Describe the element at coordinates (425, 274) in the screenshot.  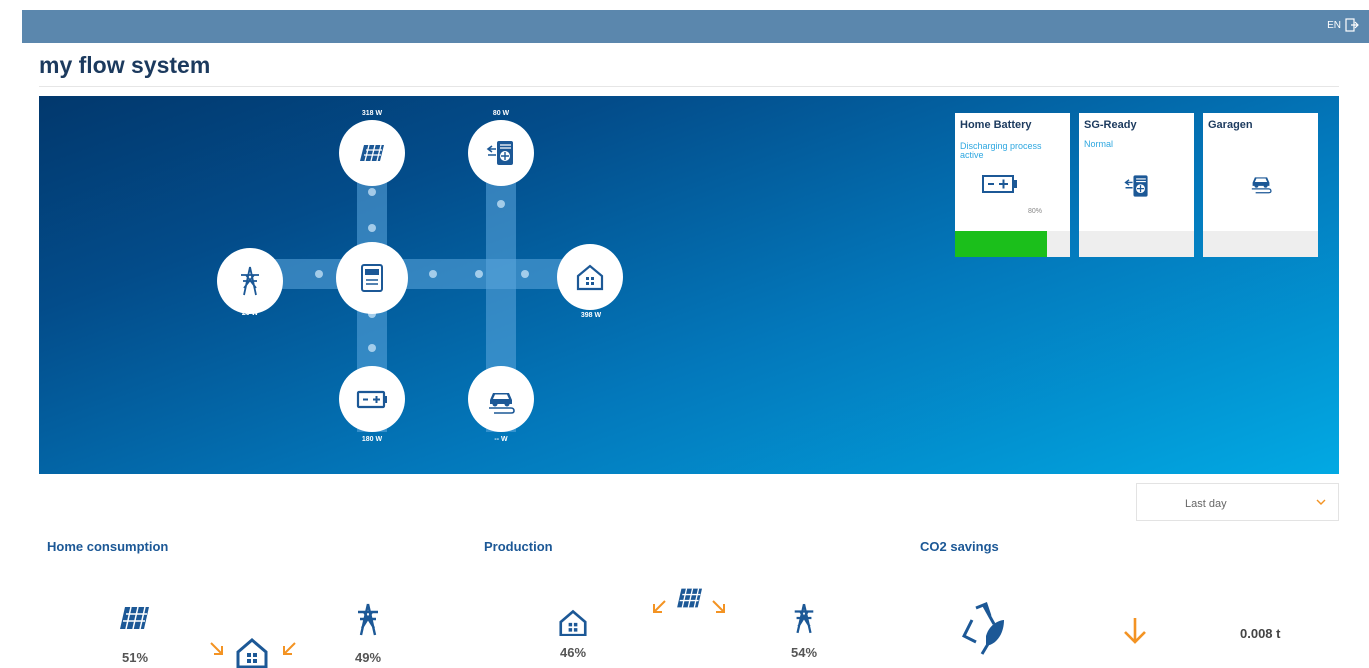
I see `pipe-horizontal` at that location.